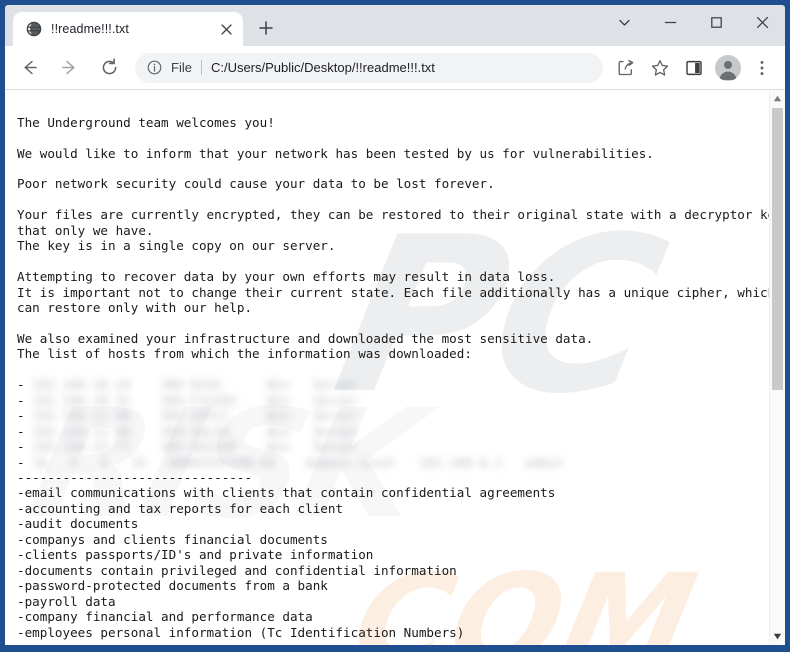 The height and width of the screenshot is (652, 790). I want to click on vertical-scrollbar, so click(777, 367).